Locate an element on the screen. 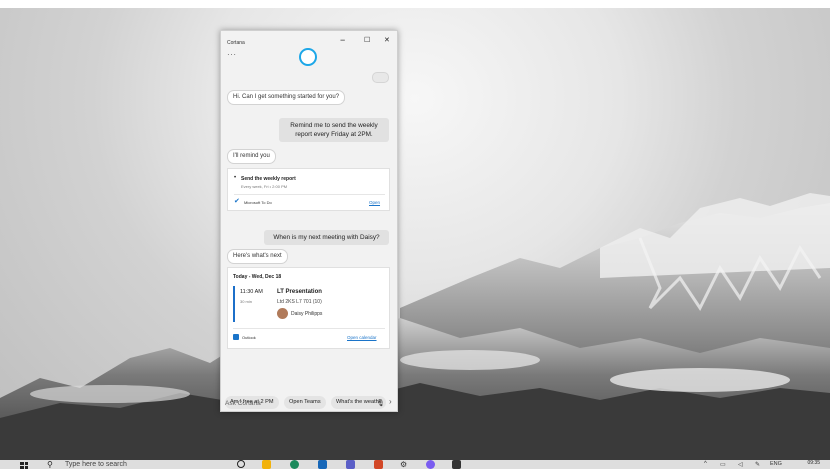 The height and width of the screenshot is (469, 830). meeting-date: Today - Wed, Dec 18 is located at coordinates (257, 277).